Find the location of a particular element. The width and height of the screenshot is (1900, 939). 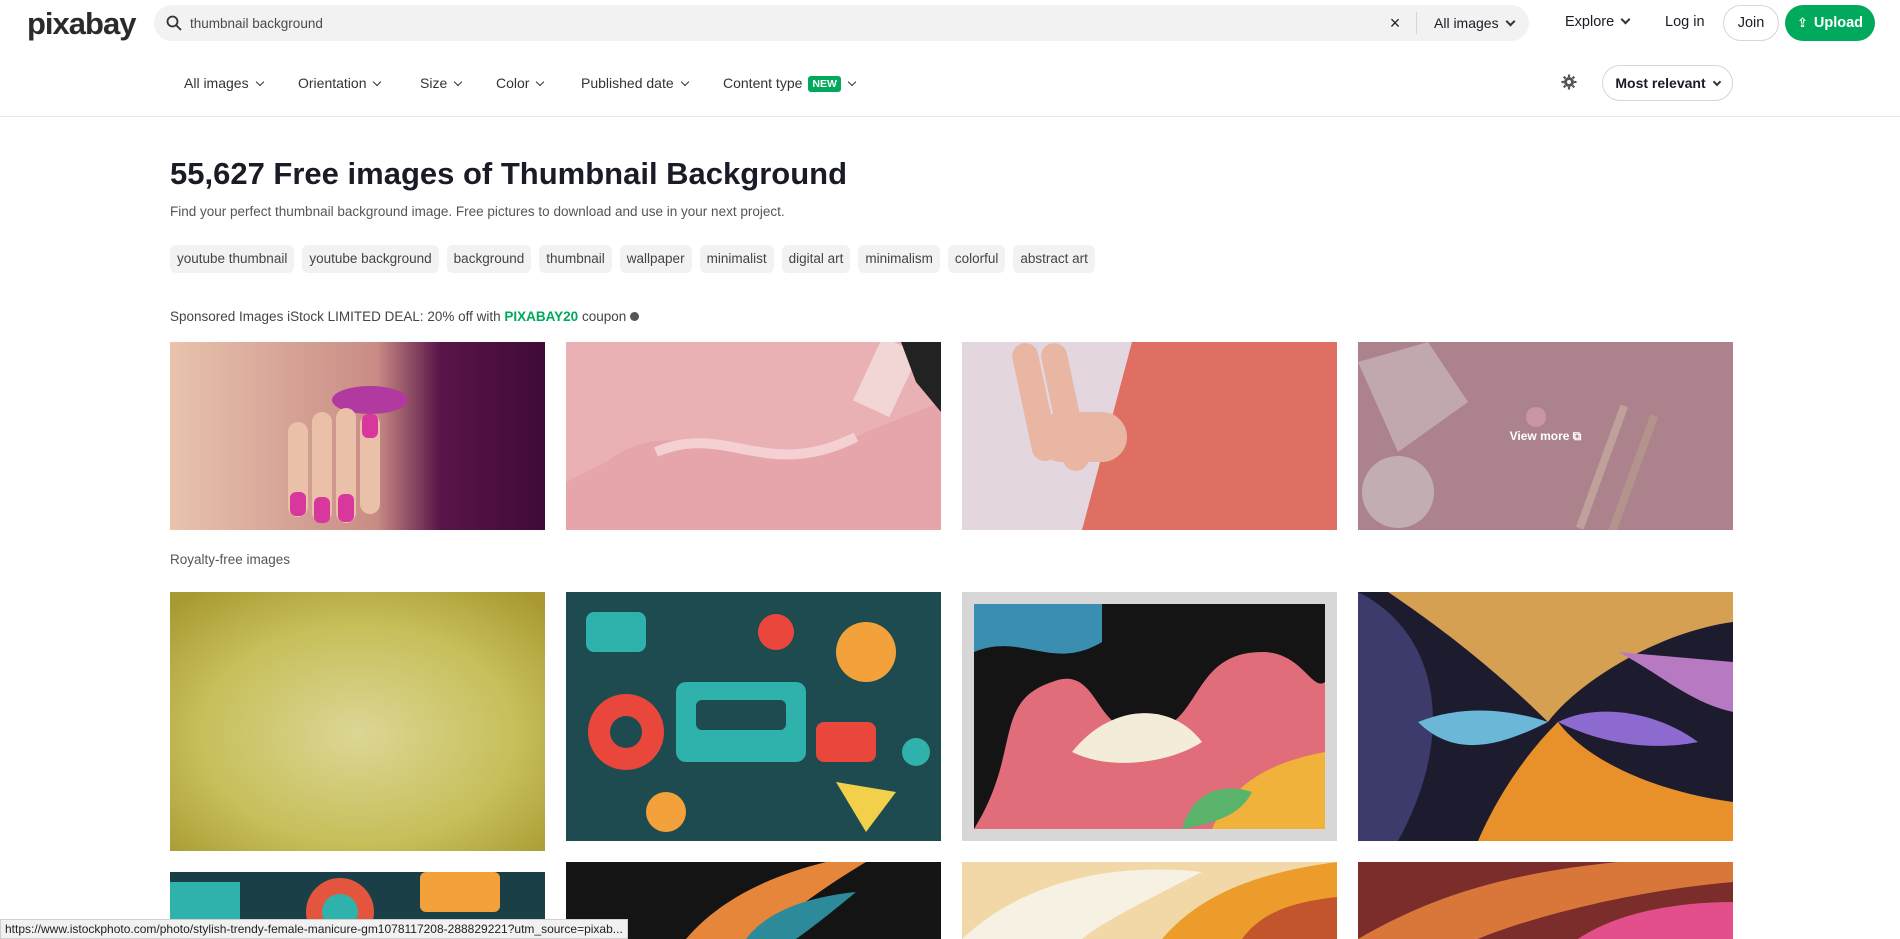

search-input is located at coordinates (690, 23).